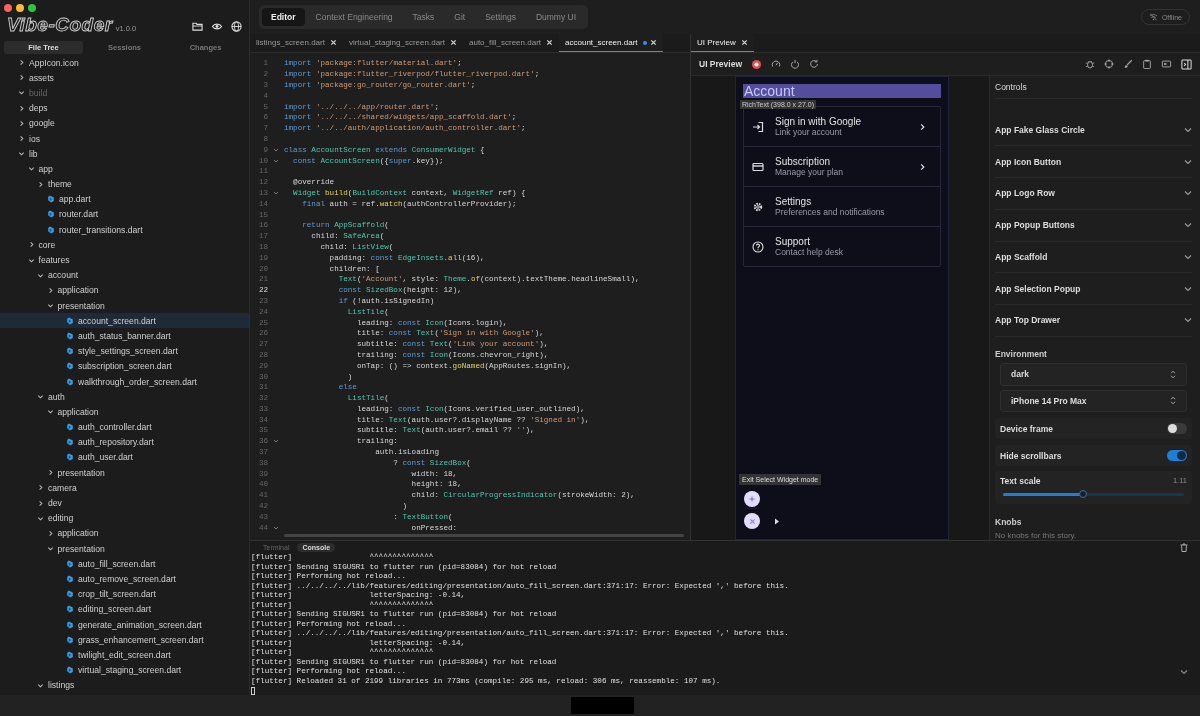 The height and width of the screenshot is (716, 1200). What do you see at coordinates (217, 26) in the screenshot?
I see `eye-icon` at bounding box center [217, 26].